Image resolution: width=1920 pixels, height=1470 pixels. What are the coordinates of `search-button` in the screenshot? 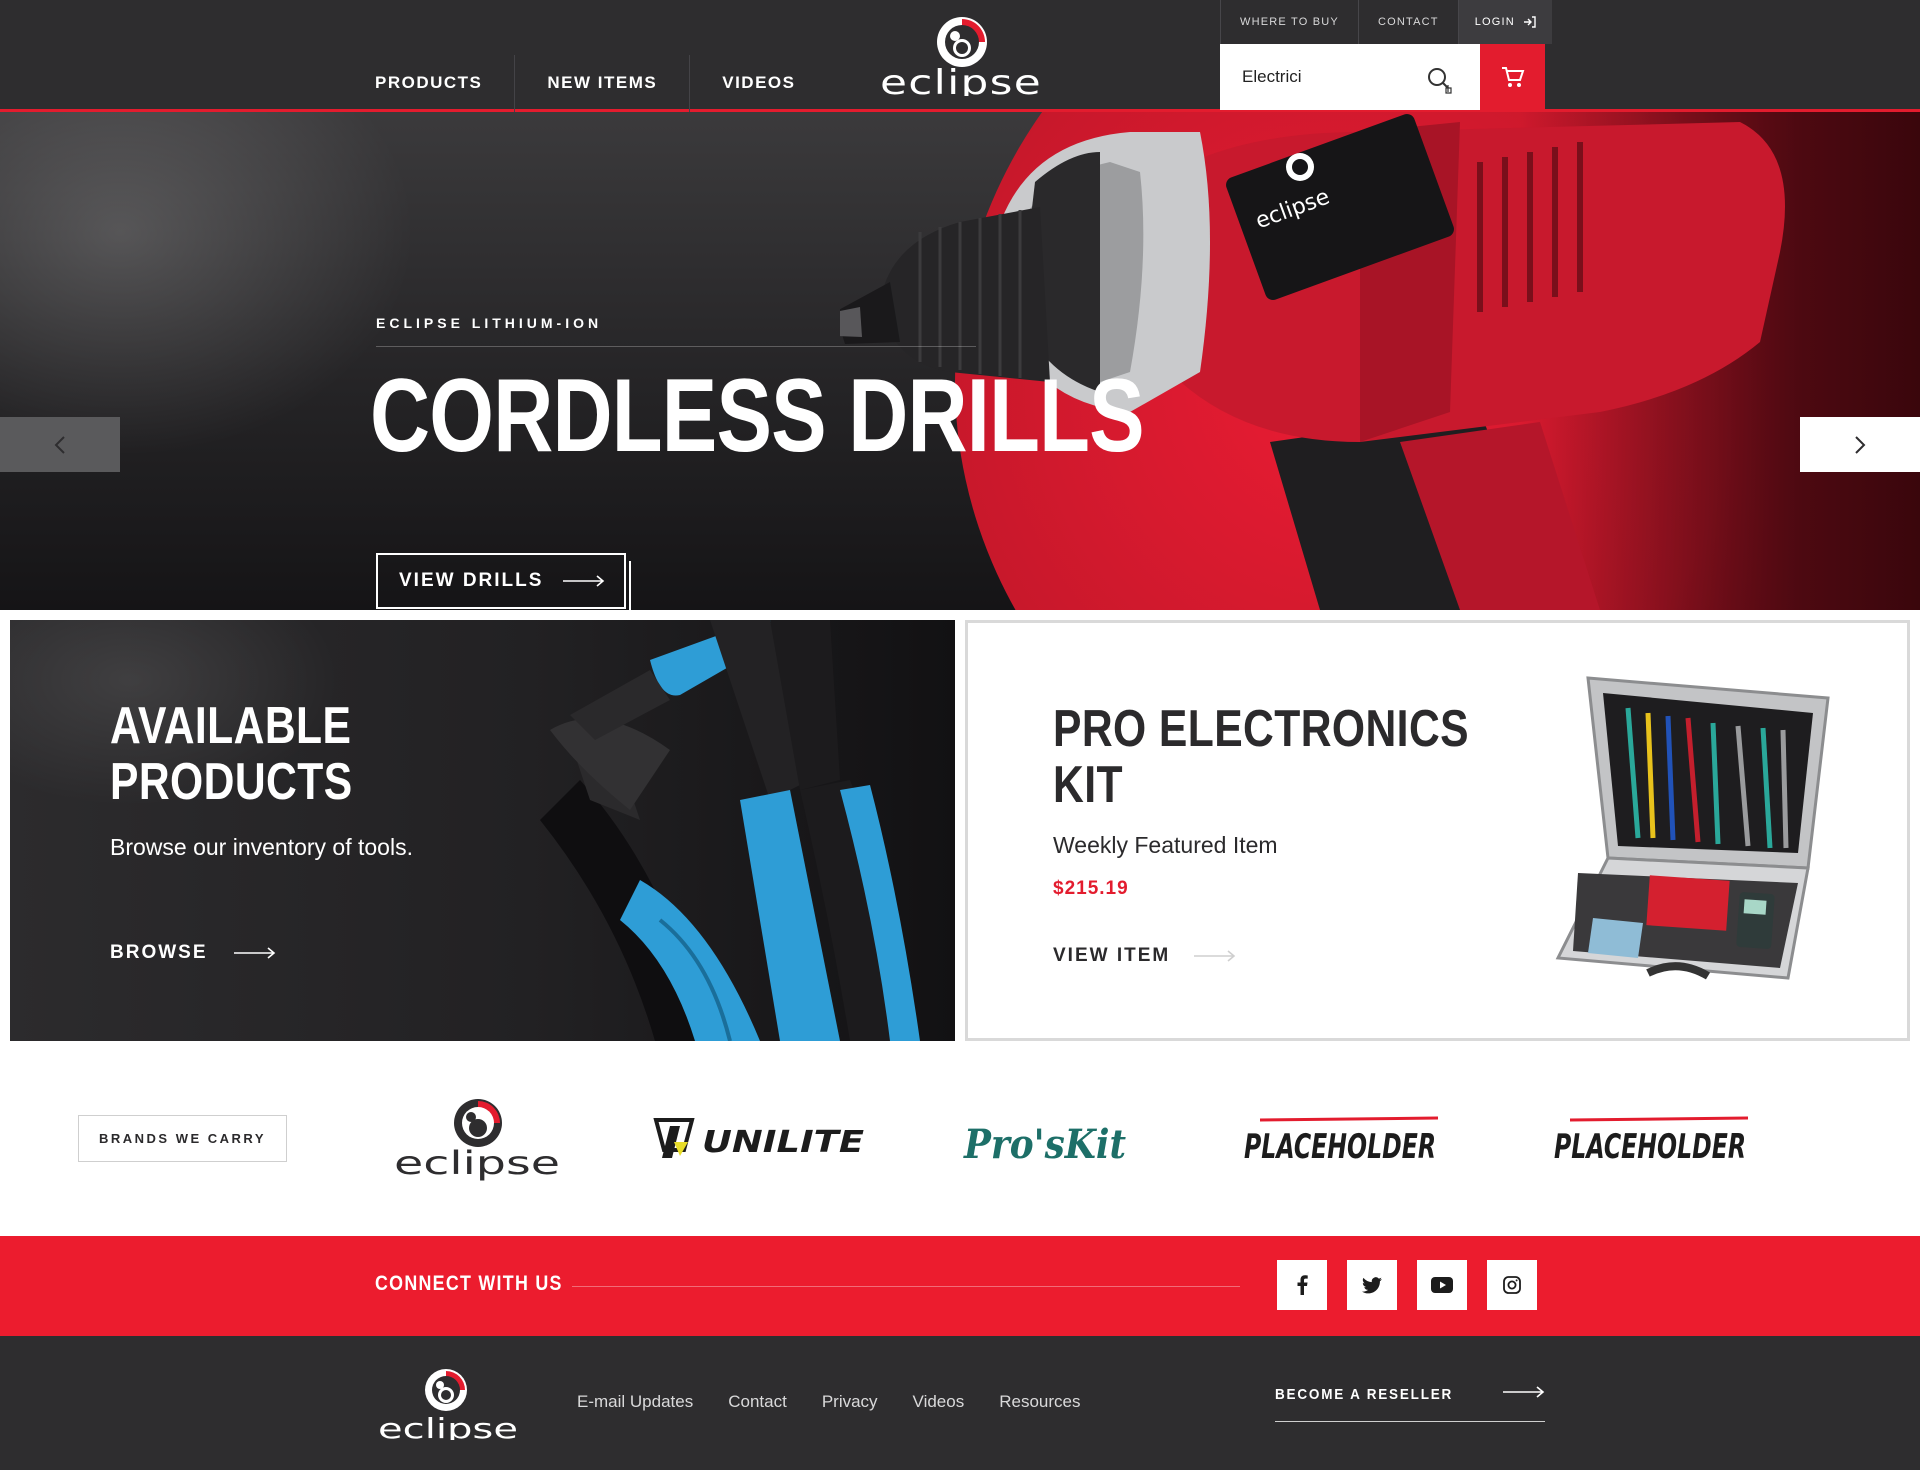 It's located at (1440, 80).